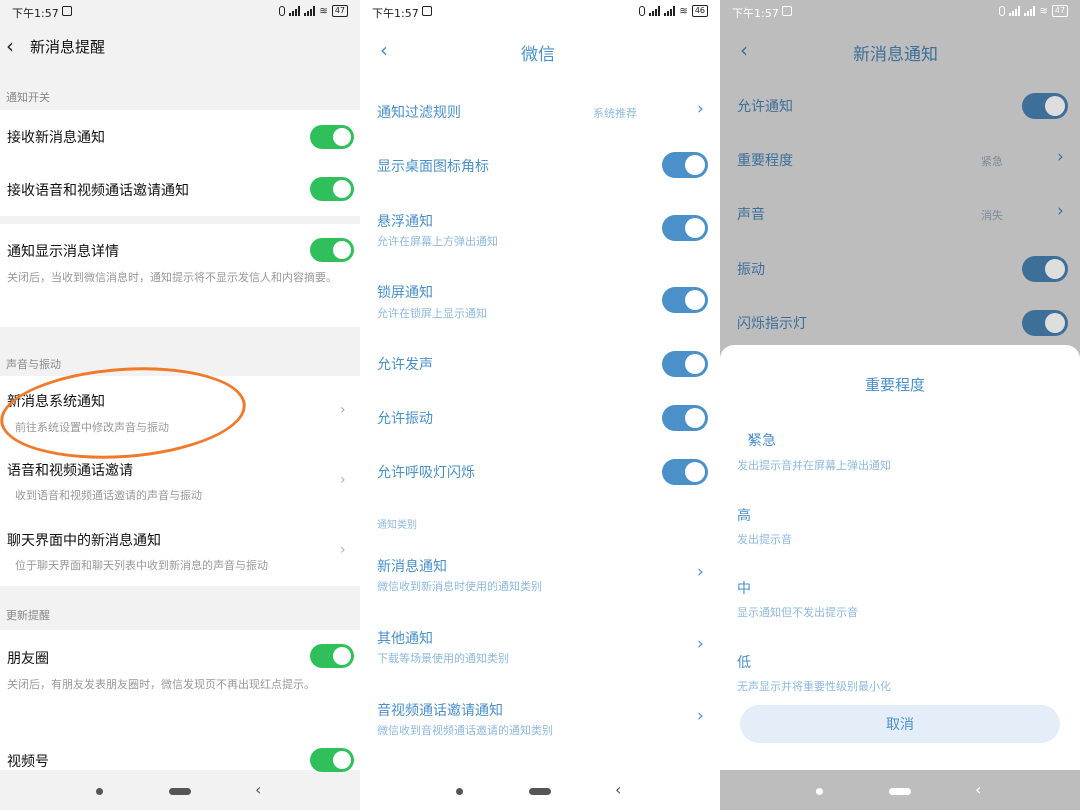 This screenshot has height=810, width=1080. Describe the element at coordinates (426, 473) in the screenshot. I see `breath-label: 允许呼吸灯闪烁` at that location.